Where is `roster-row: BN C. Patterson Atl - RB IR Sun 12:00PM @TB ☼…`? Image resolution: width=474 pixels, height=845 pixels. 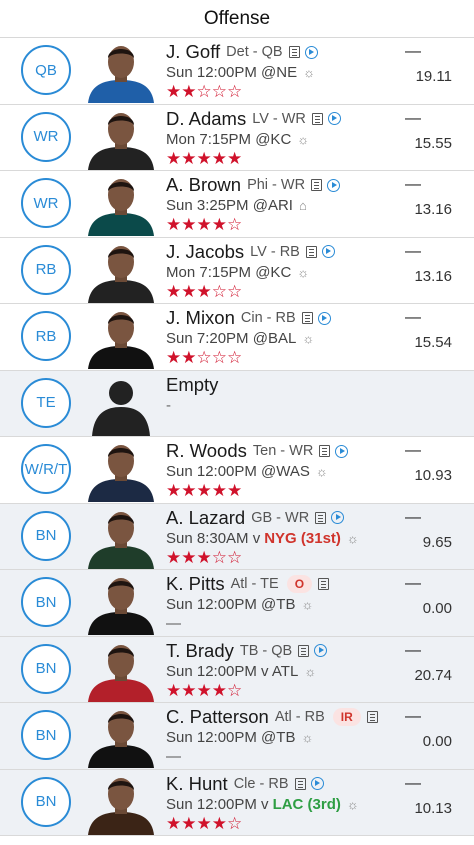
roster-row: BN C. Patterson Atl - RB IR Sun 12:00PM @TB ☼… is located at coordinates (237, 736).